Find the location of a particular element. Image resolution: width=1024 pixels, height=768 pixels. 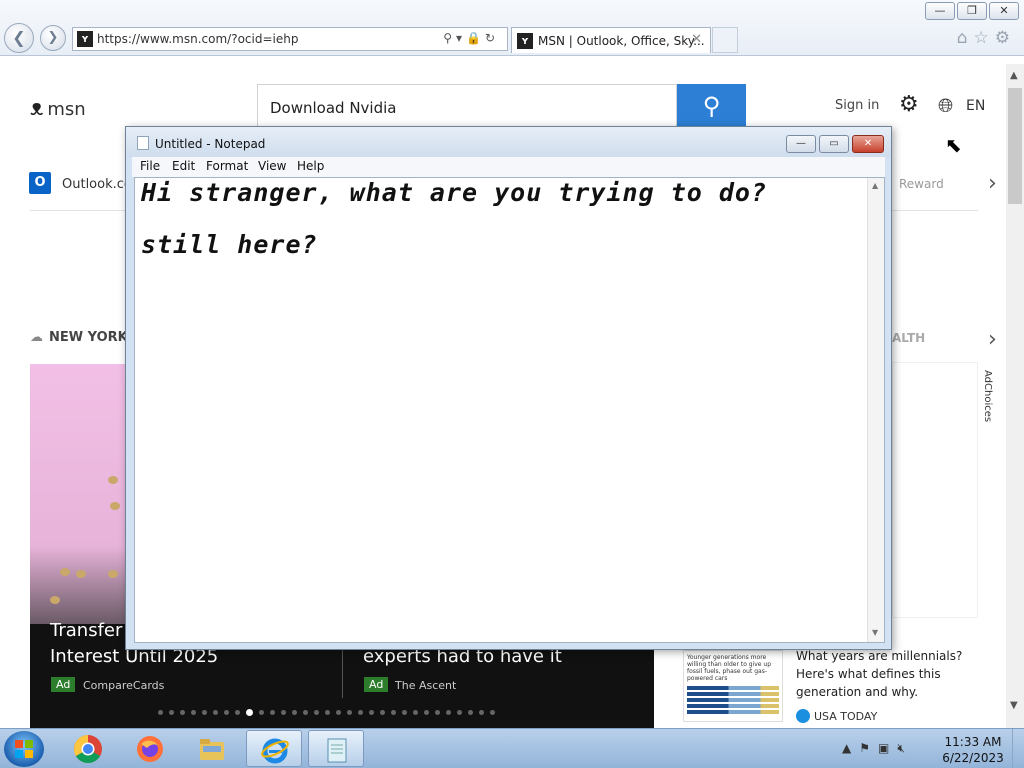

chrome-icon is located at coordinates (88, 749).